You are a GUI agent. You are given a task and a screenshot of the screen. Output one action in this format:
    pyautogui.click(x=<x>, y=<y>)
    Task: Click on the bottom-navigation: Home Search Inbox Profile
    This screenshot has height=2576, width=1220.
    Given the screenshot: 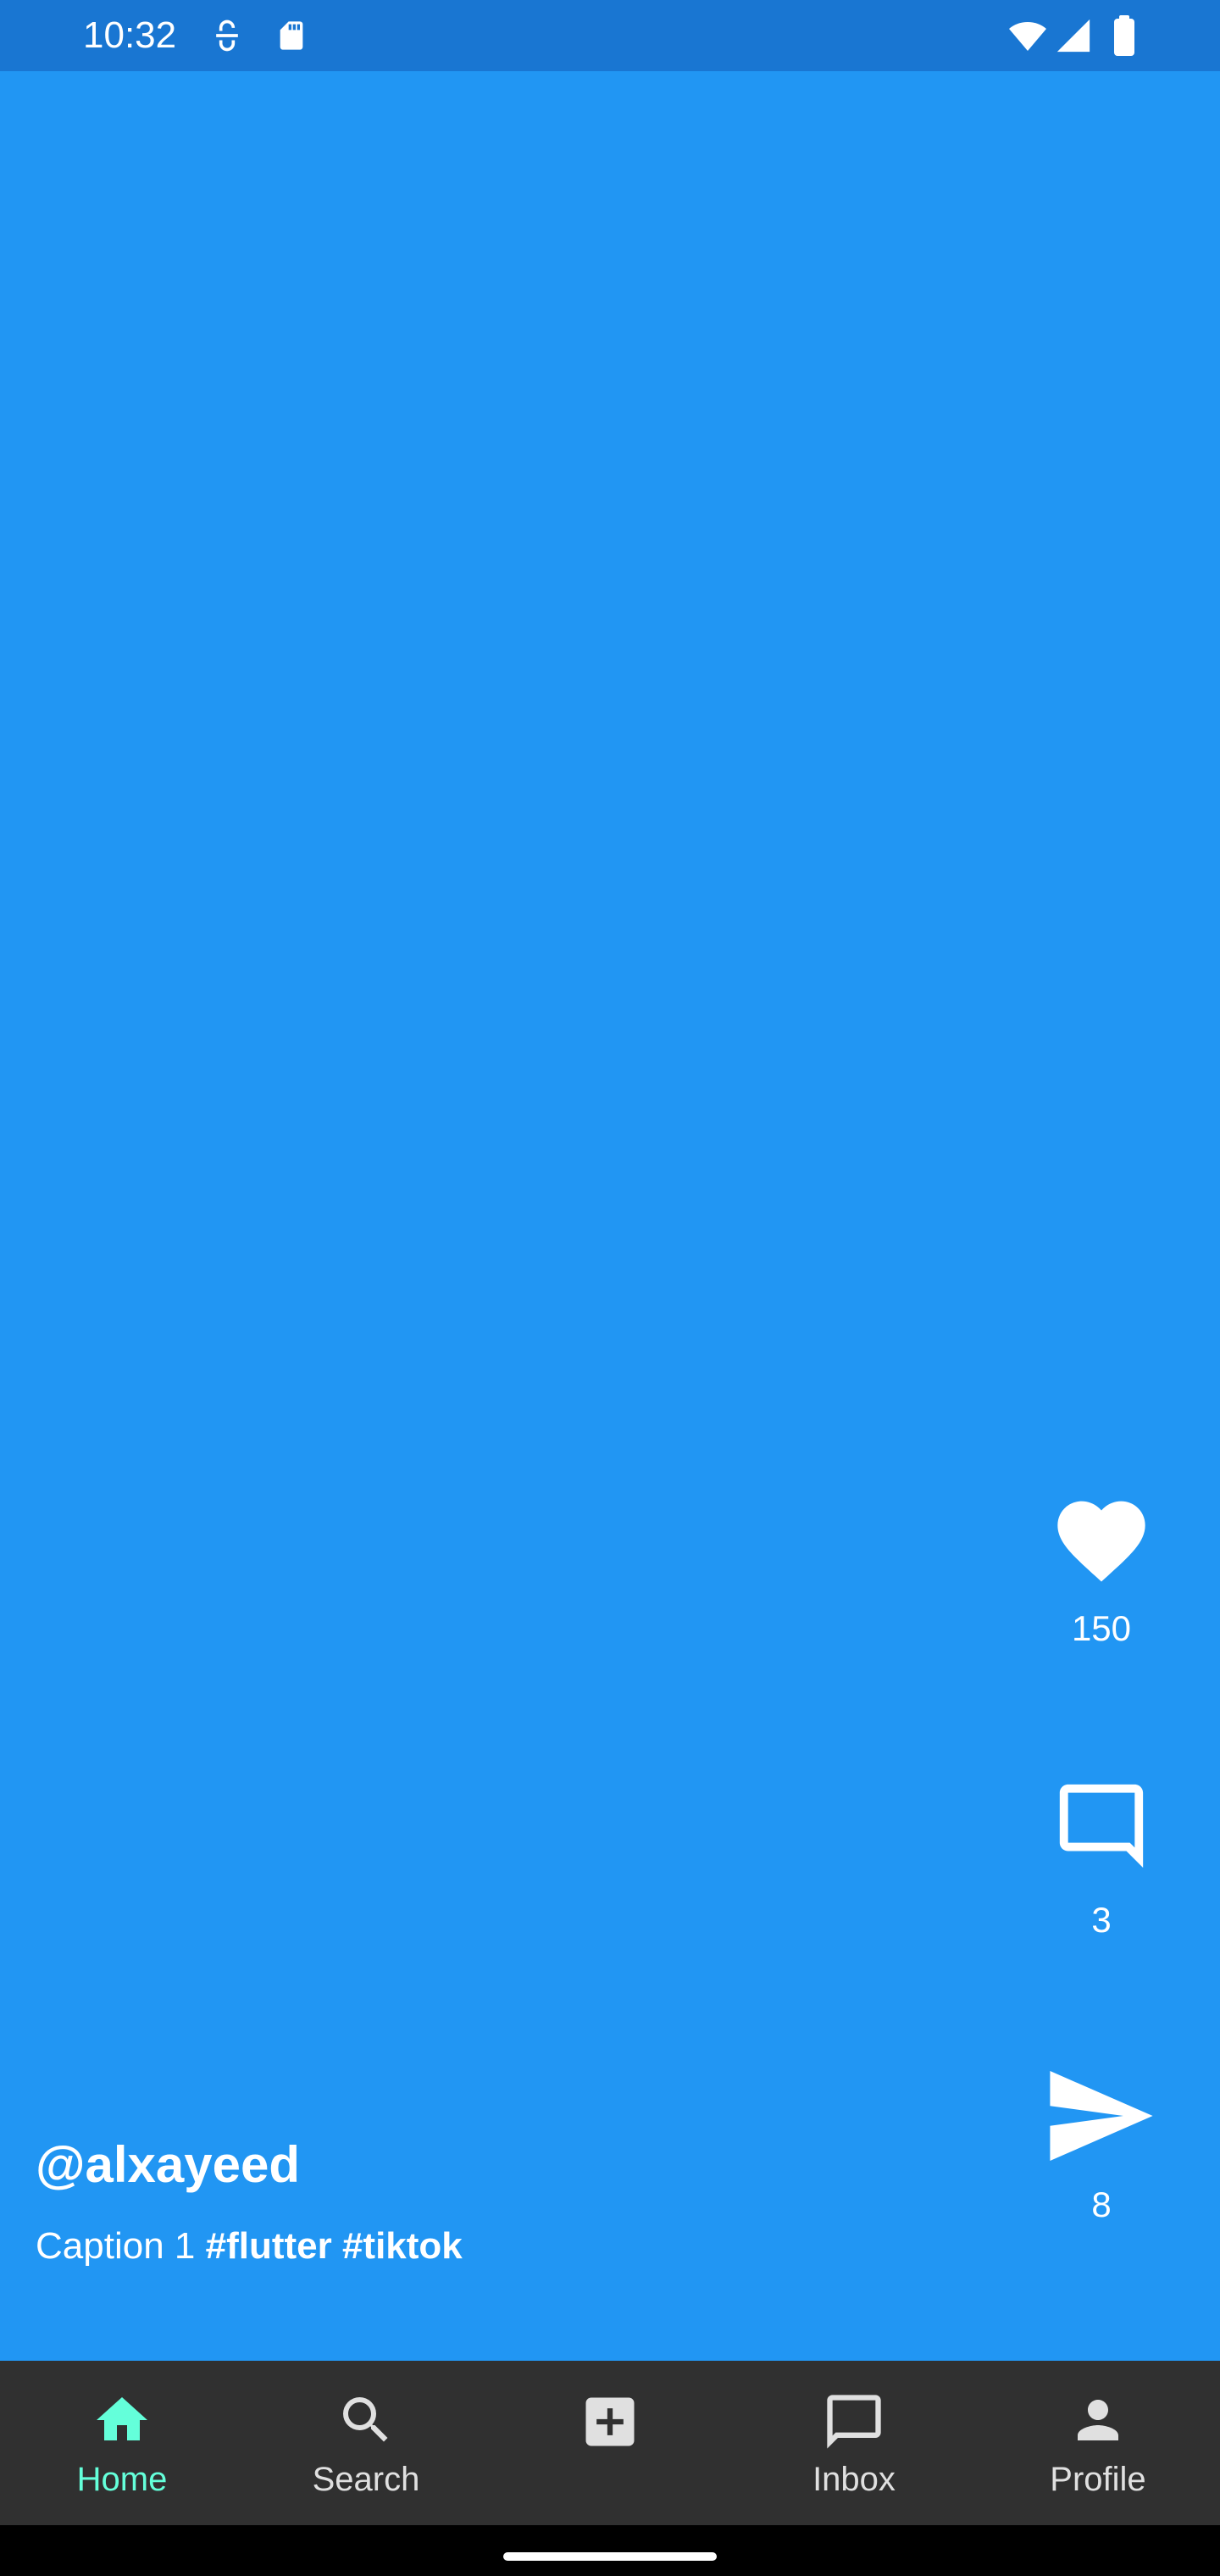 What is the action you would take?
    pyautogui.click(x=610, y=2443)
    